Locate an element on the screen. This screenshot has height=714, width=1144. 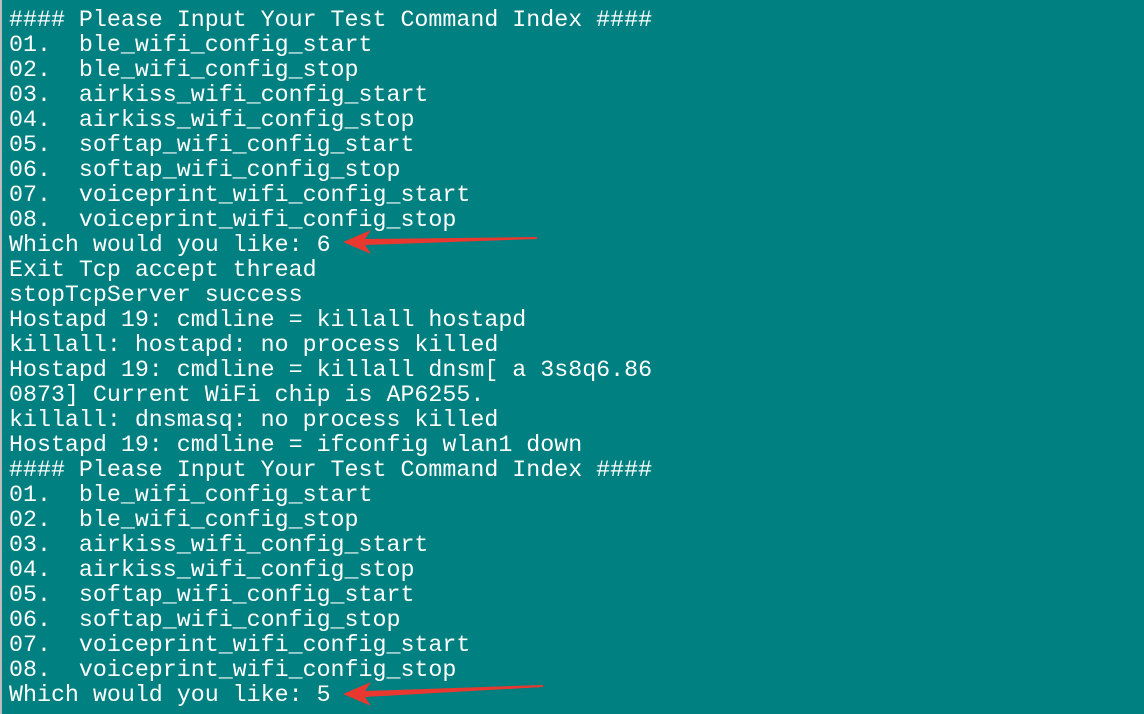
log-output-line: Exit Tcp accept thread is located at coordinates (163, 270).